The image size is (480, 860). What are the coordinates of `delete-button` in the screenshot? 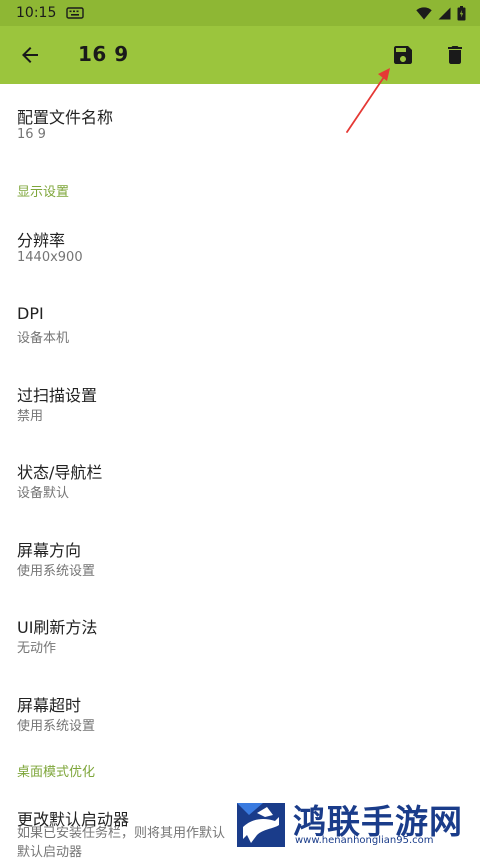 It's located at (455, 55).